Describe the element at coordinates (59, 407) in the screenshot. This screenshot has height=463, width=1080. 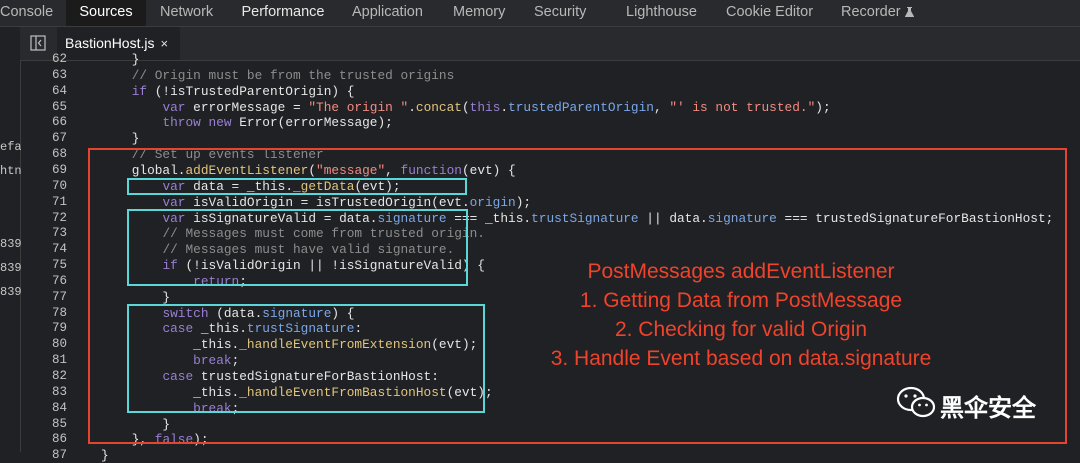
I see `line-number: 84` at that location.